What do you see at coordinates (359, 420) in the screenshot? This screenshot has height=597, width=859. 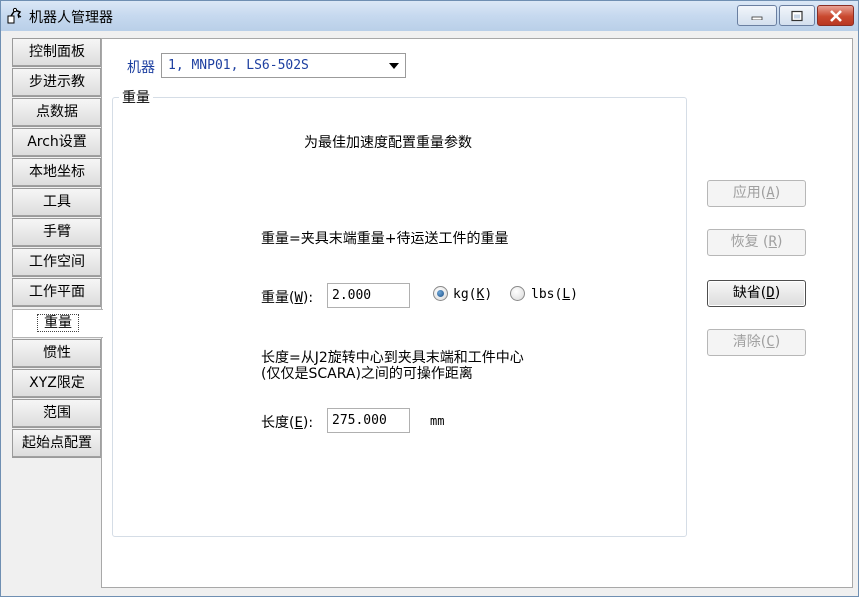 I see `length-input-value: 275.000` at bounding box center [359, 420].